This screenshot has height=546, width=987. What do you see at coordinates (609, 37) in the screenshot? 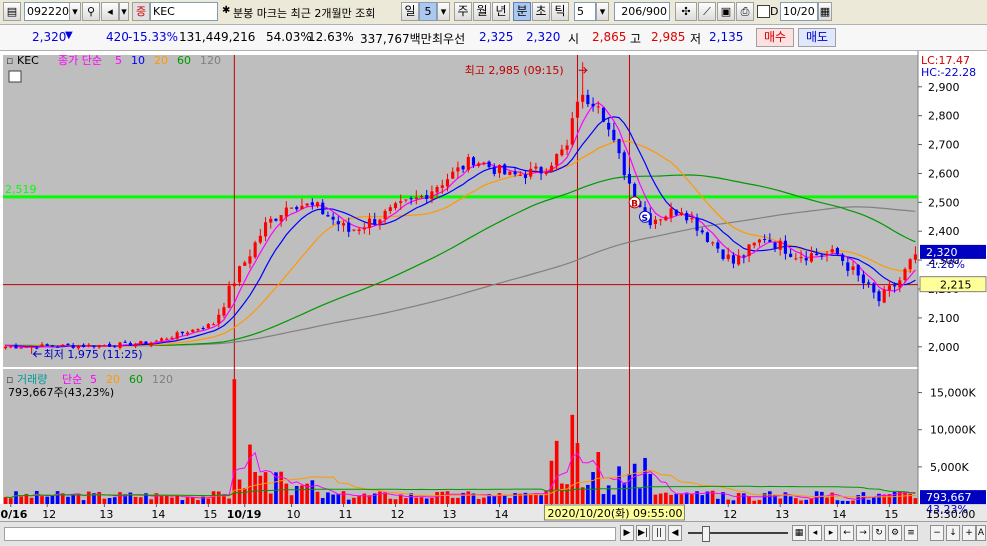
I see `open-price: 2,865` at bounding box center [609, 37].